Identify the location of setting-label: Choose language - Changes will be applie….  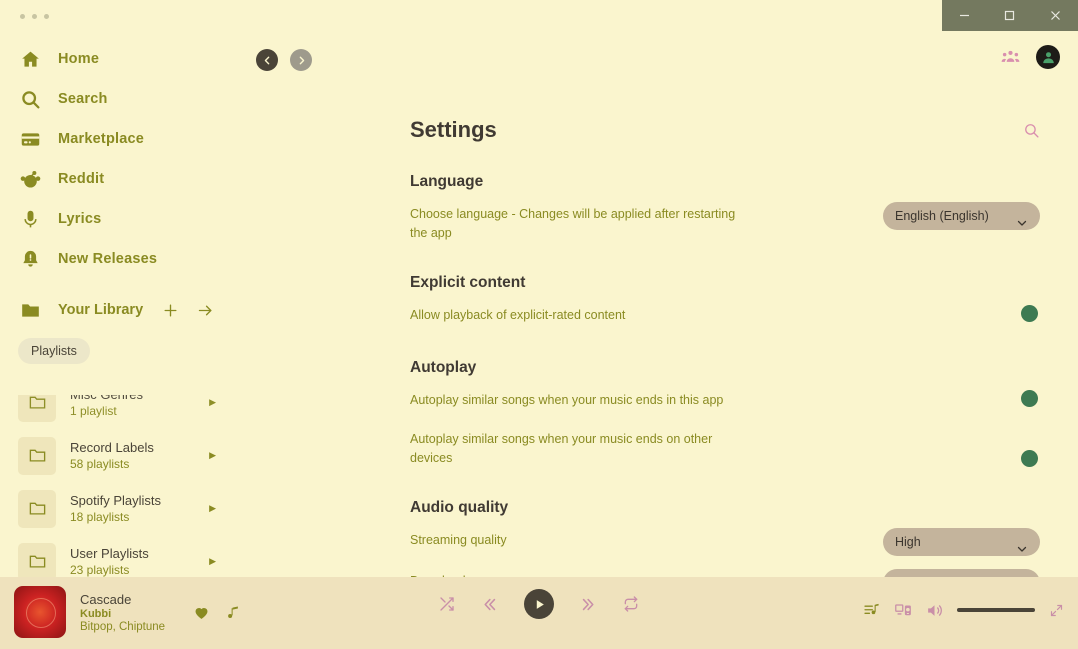
(573, 224).